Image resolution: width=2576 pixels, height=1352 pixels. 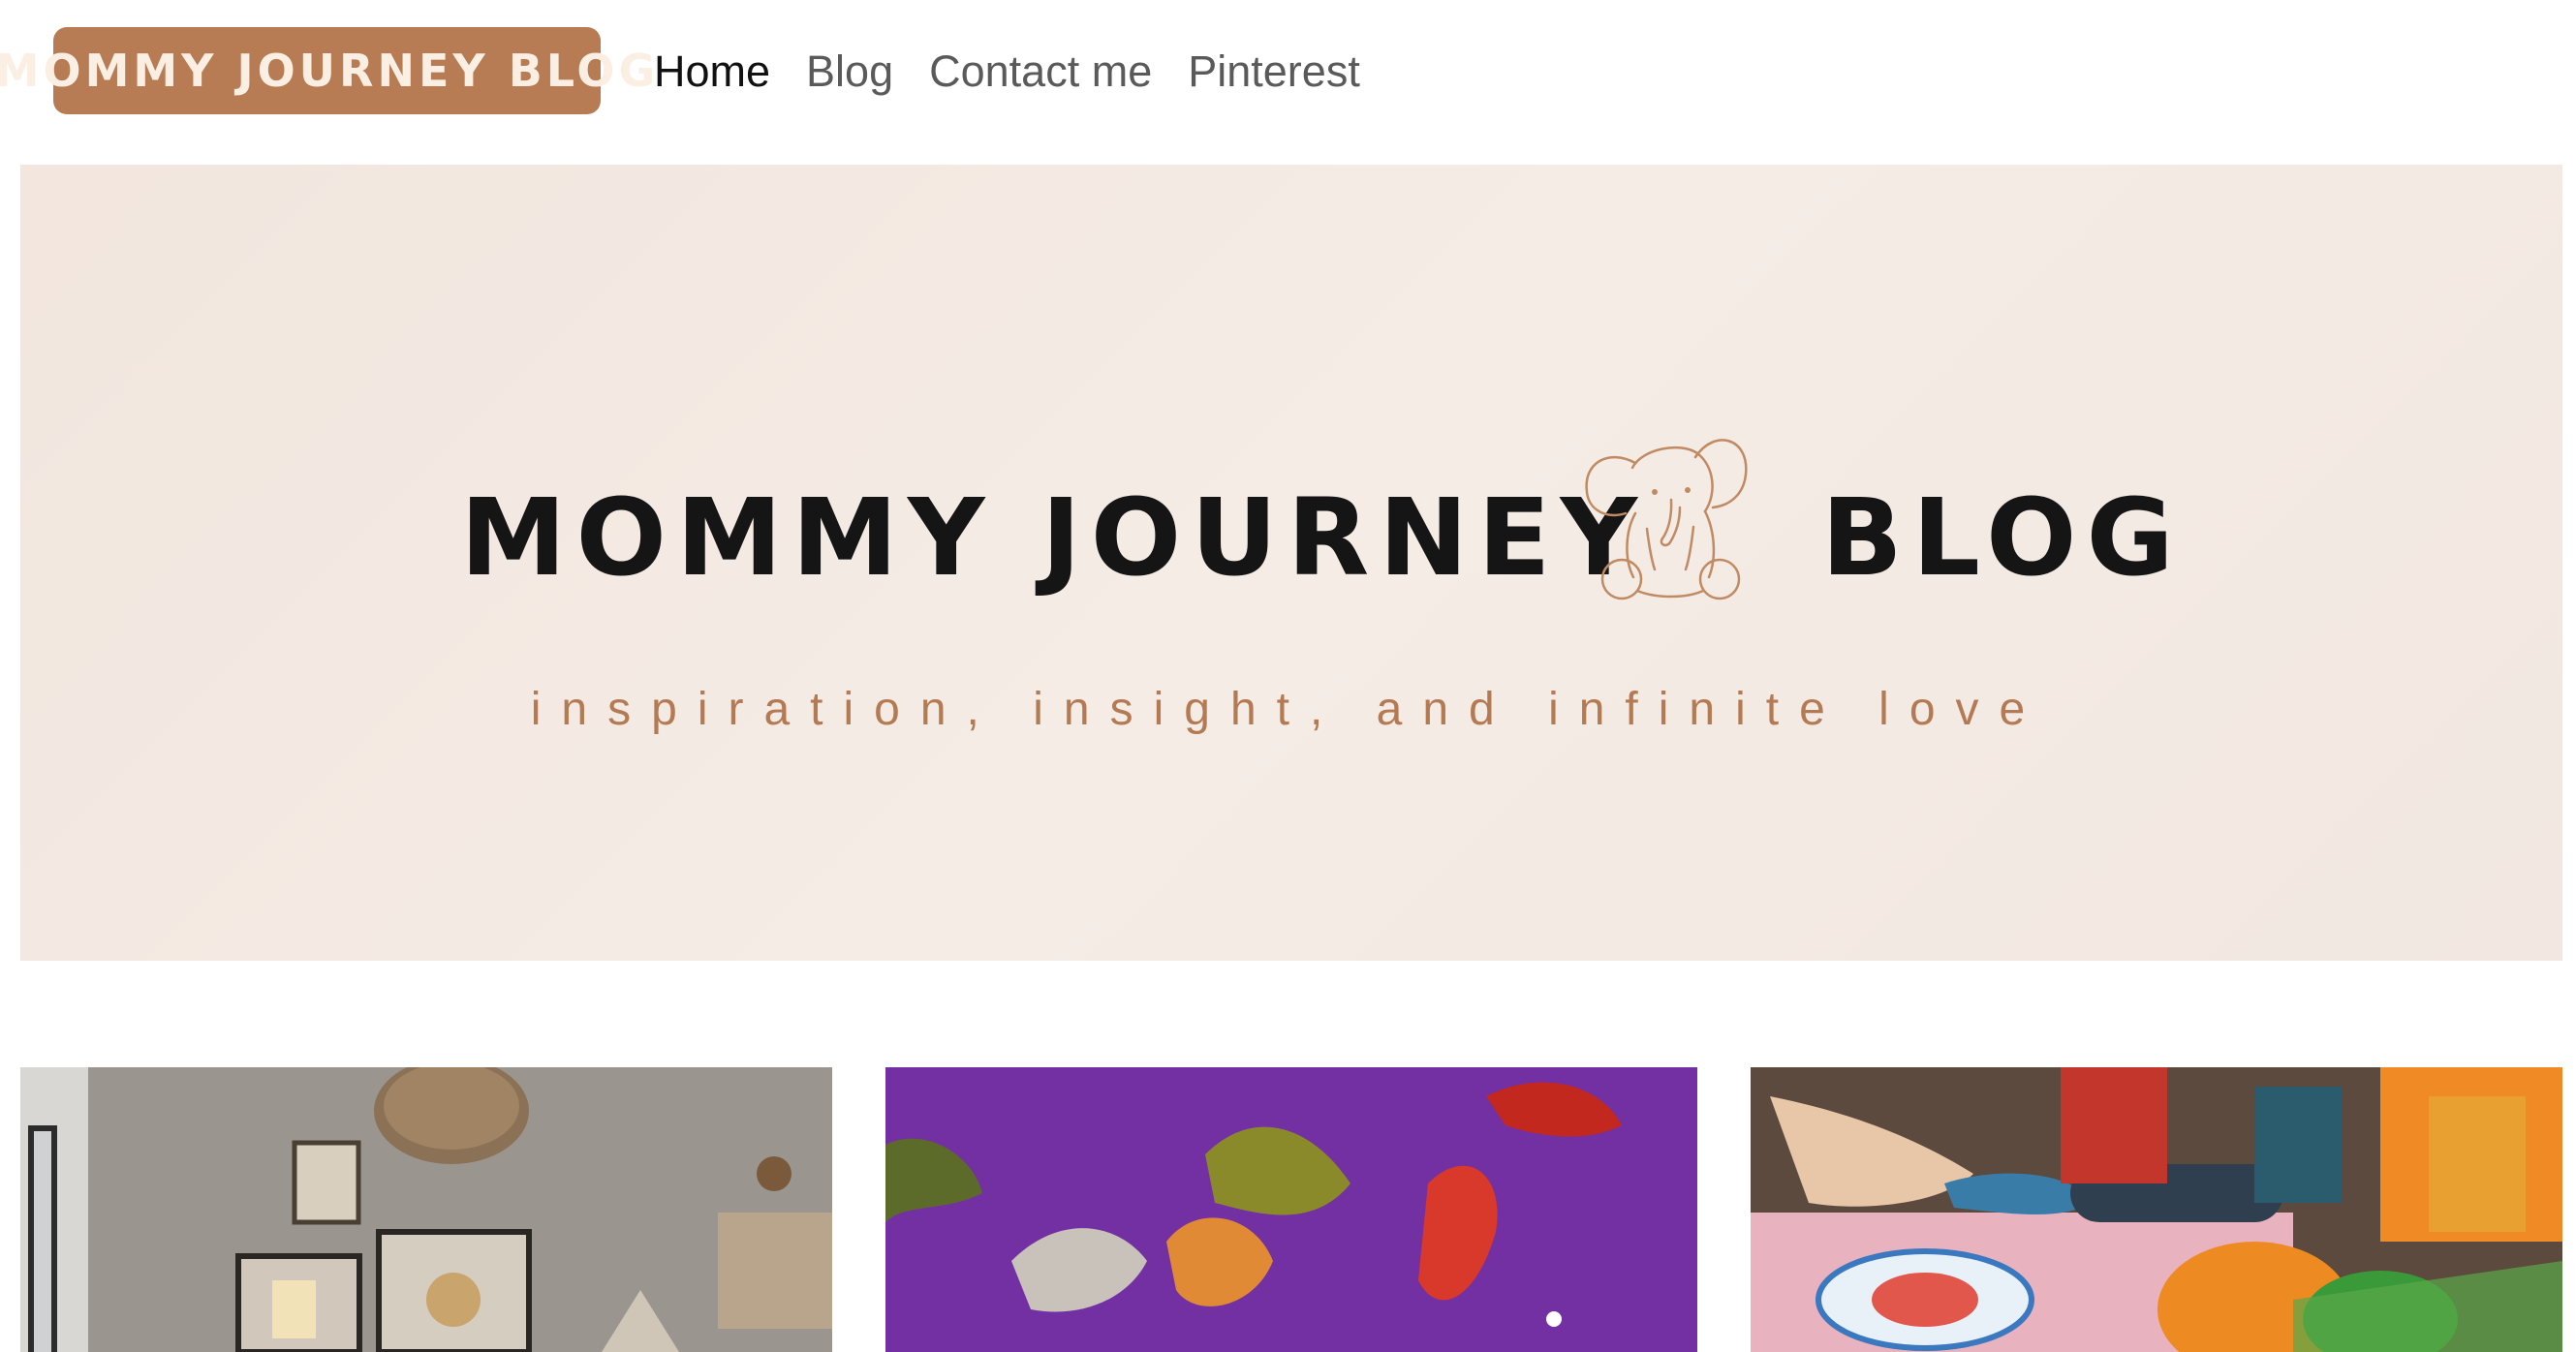 I want to click on toy-dinosaurs-purple-sand-photo, so click(x=1291, y=1209).